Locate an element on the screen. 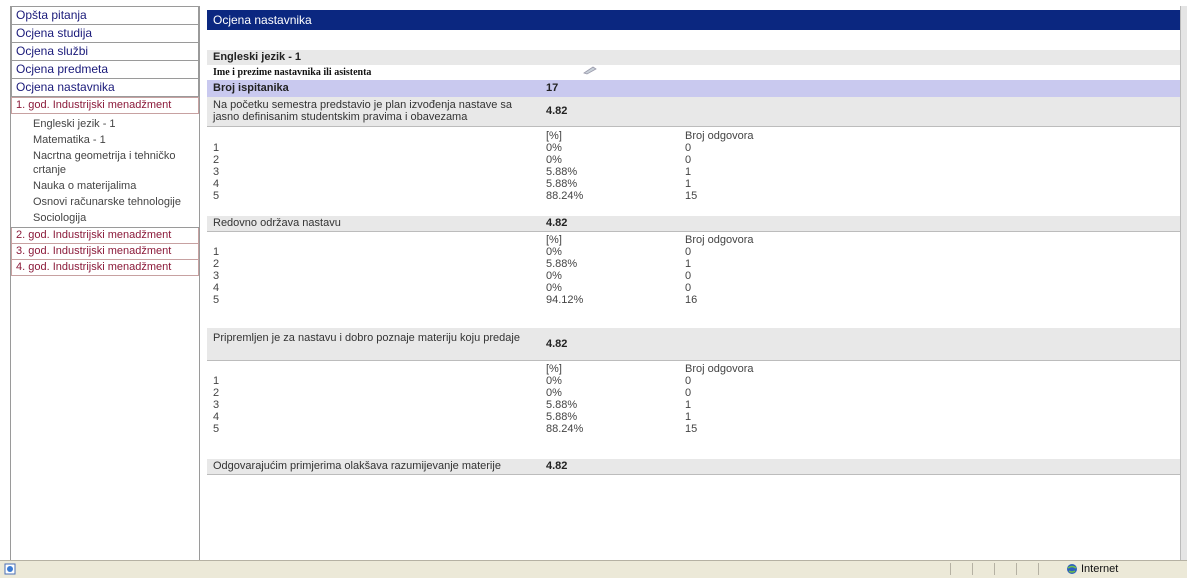 The height and width of the screenshot is (578, 1187). nav-opsta-pitanja: Opšta pitanja is located at coordinates (105, 16).